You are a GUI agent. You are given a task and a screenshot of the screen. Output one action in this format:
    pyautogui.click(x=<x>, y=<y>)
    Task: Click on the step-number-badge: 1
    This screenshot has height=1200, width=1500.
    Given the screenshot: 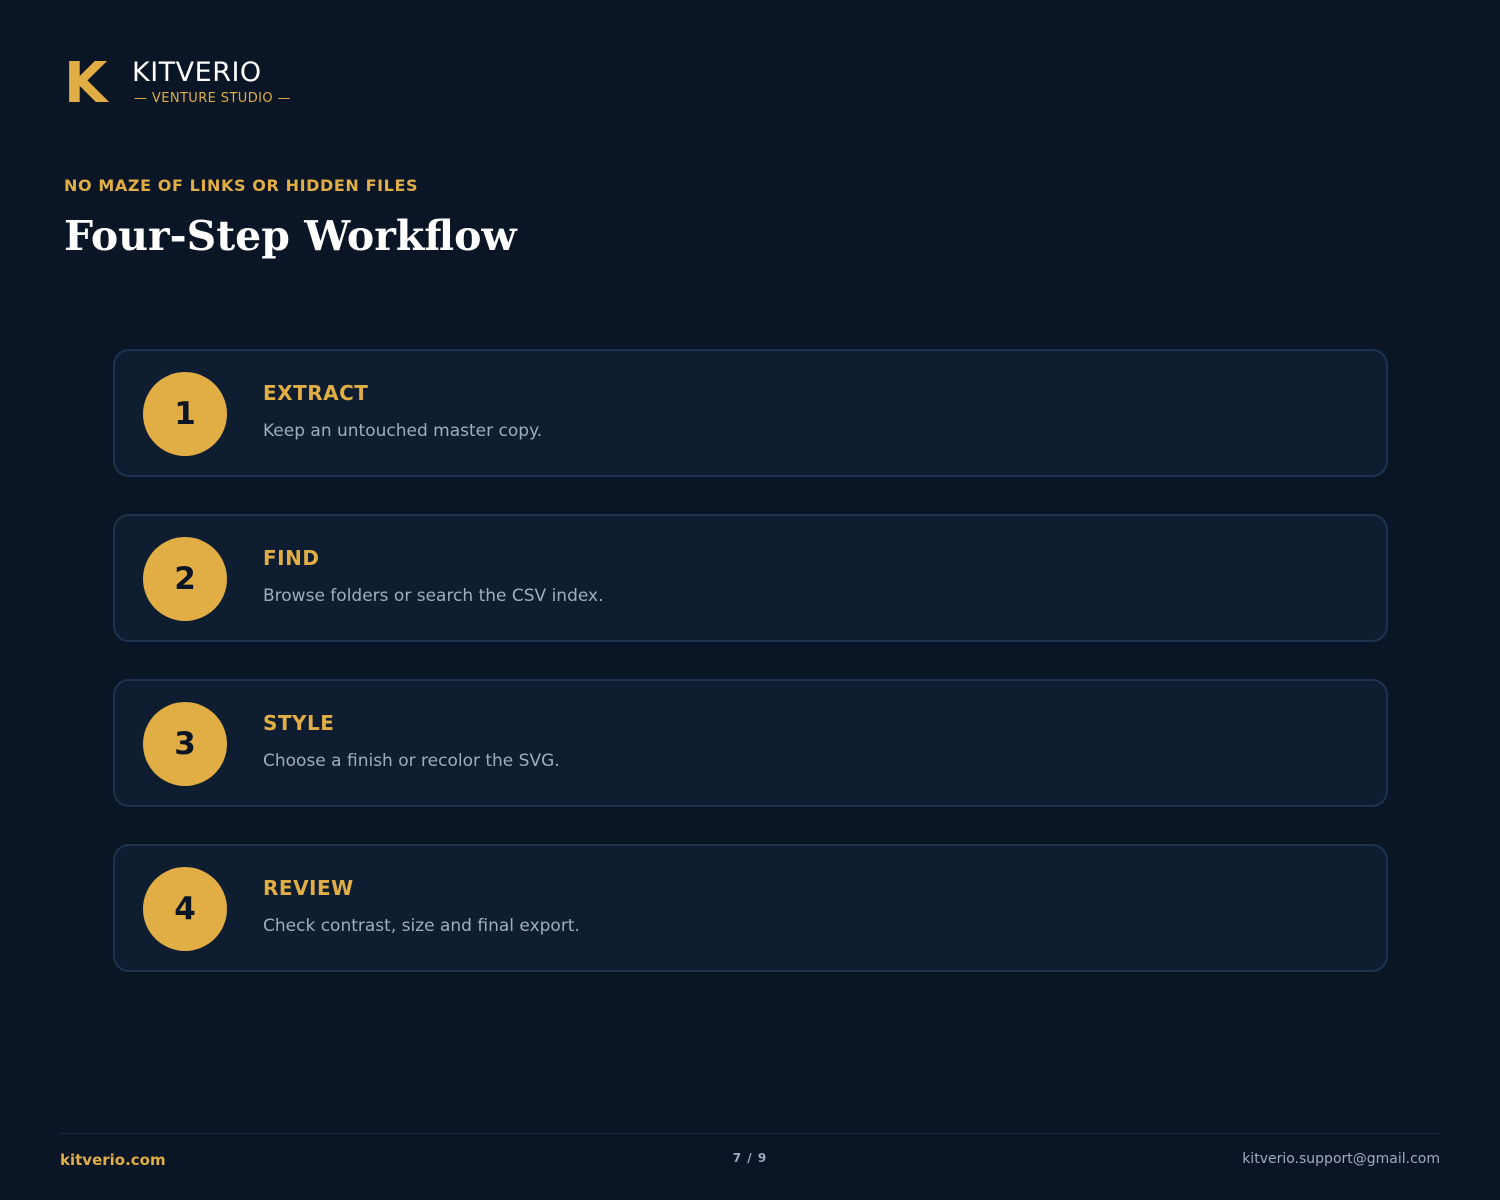 What is the action you would take?
    pyautogui.click(x=185, y=414)
    